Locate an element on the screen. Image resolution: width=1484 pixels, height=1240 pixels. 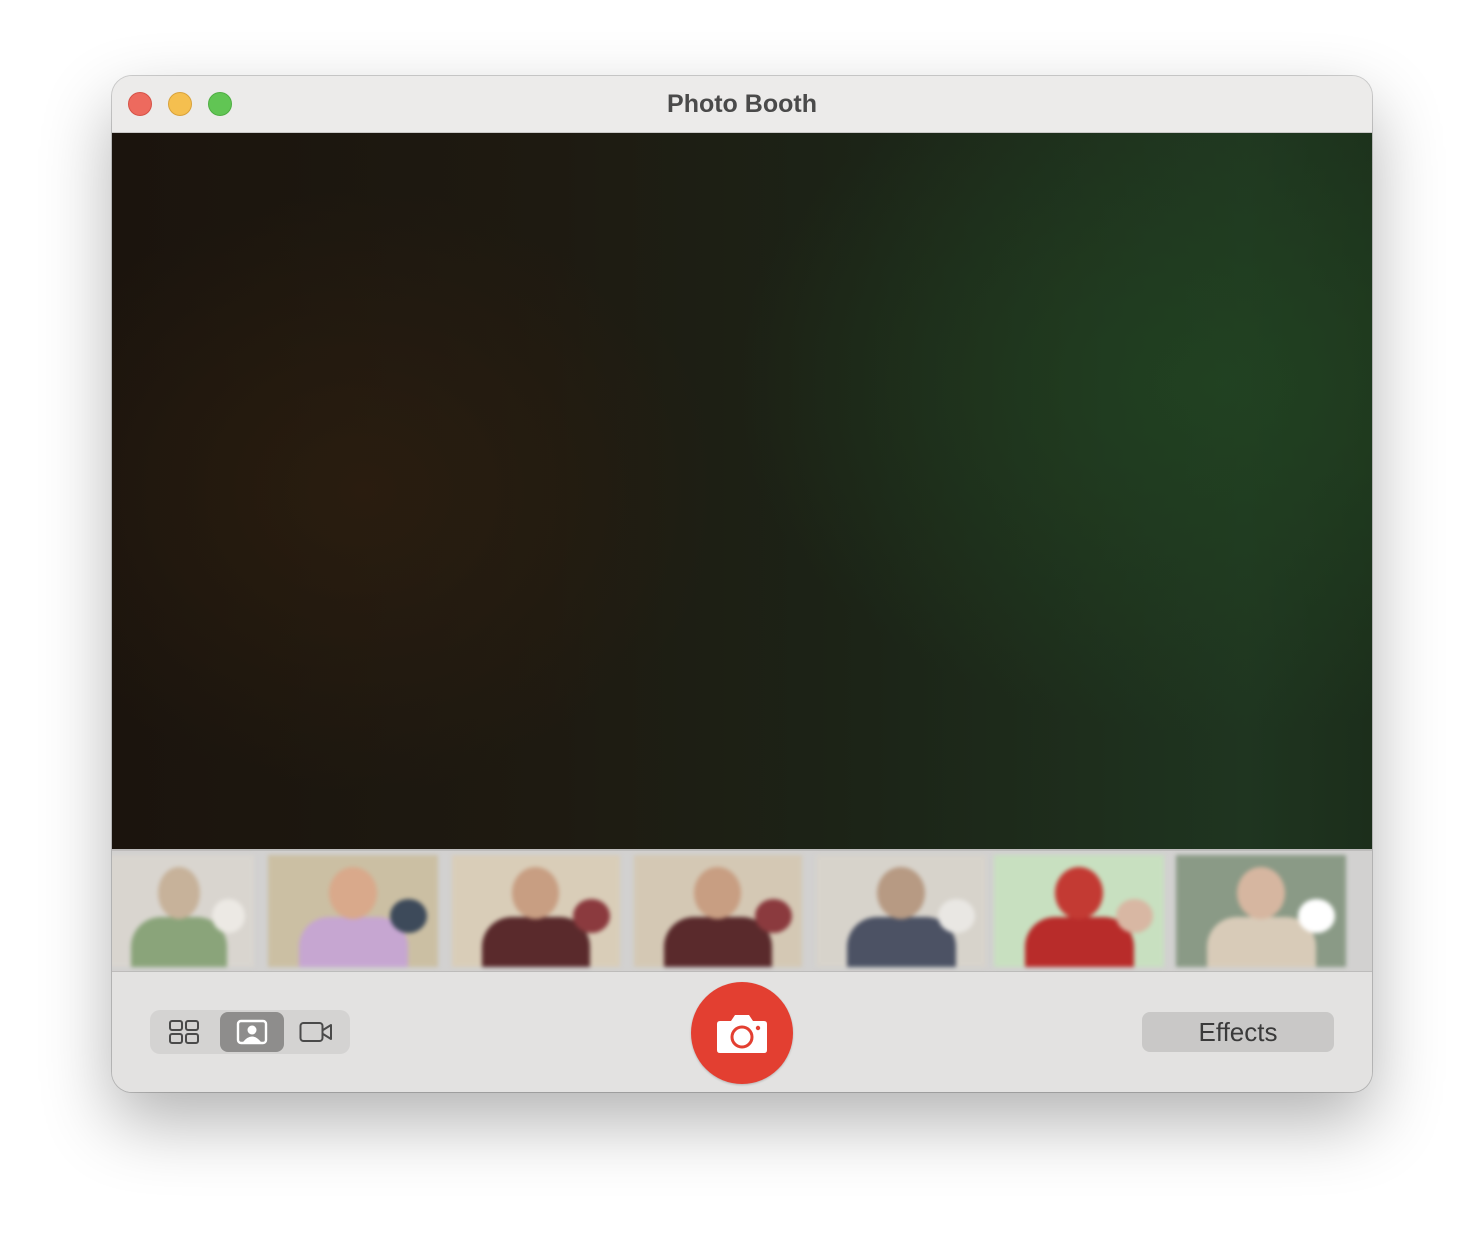
camera-icon is located at coordinates (742, 1034).